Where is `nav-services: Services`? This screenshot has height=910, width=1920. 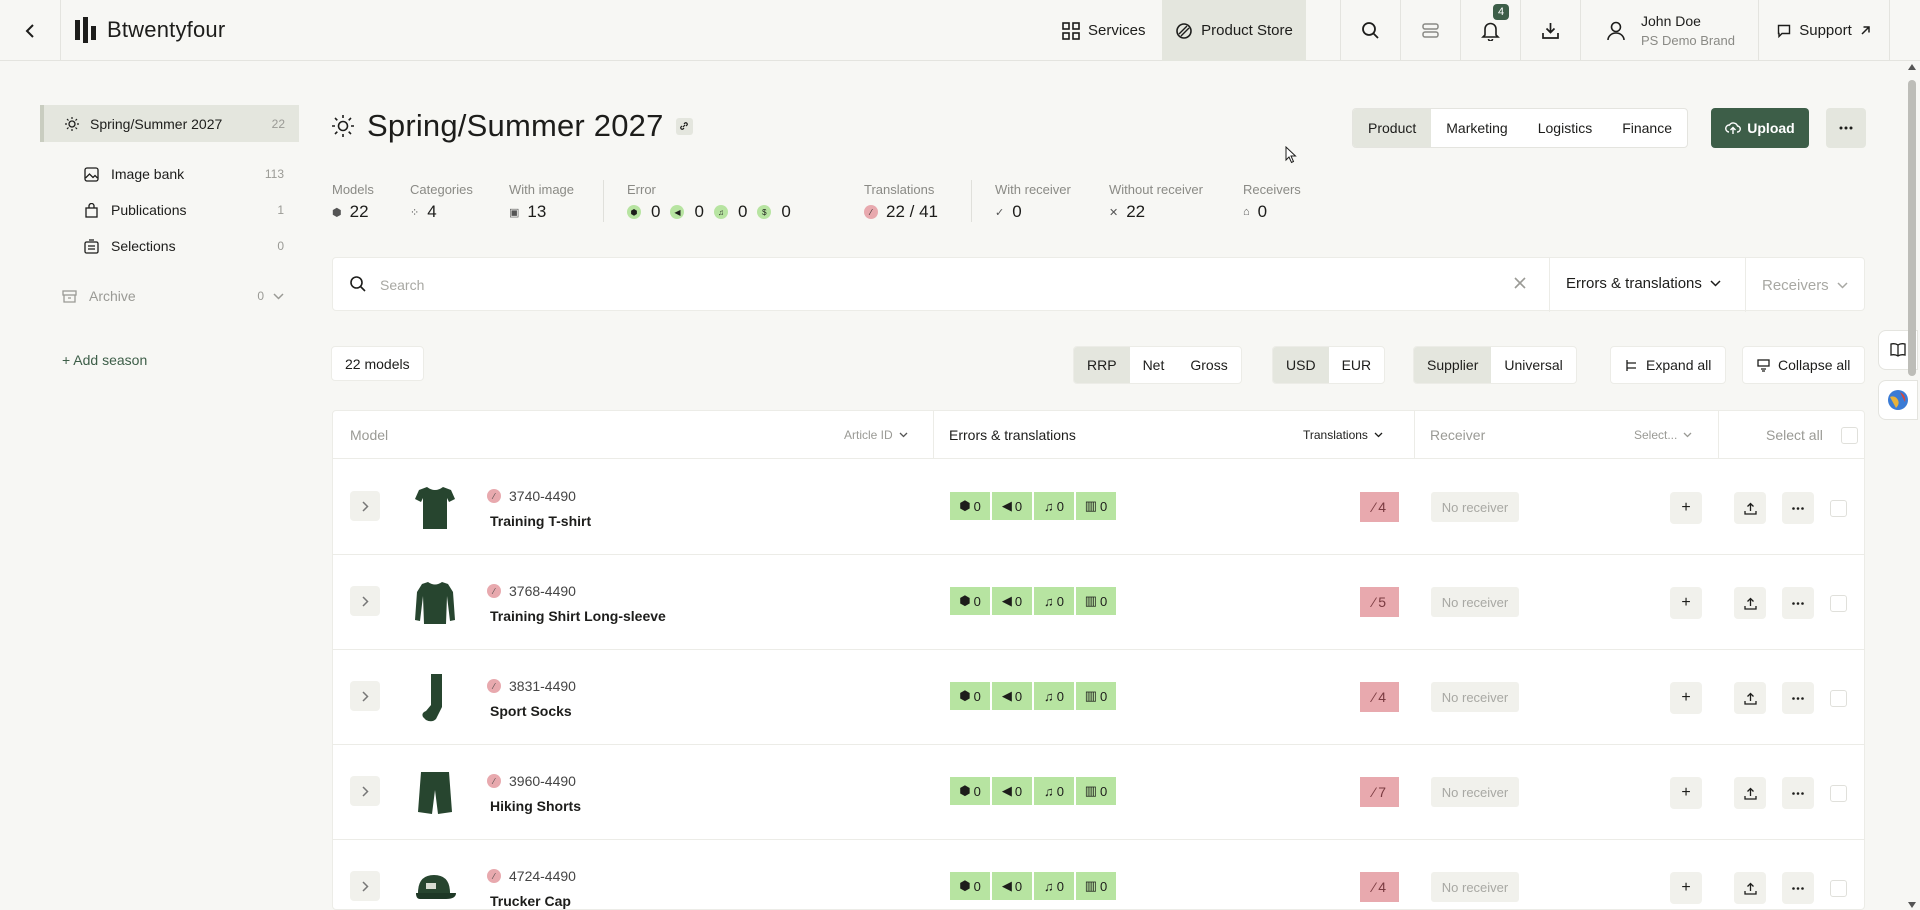 nav-services: Services is located at coordinates (1112, 30).